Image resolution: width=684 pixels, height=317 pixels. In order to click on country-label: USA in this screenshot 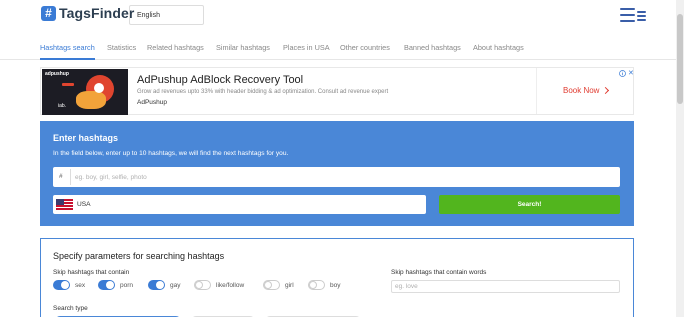, I will do `click(84, 204)`.